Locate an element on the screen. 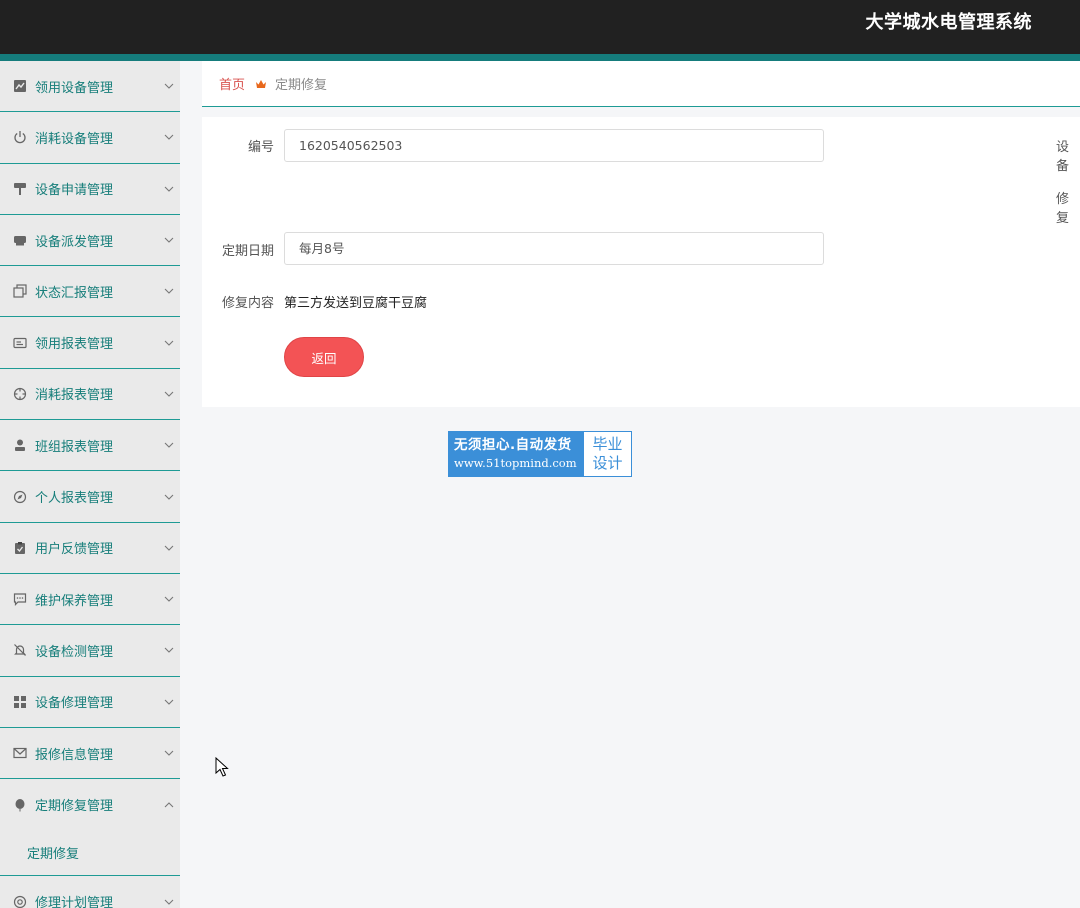  sidebar-item-label: 修理计划管理 is located at coordinates (74, 902).